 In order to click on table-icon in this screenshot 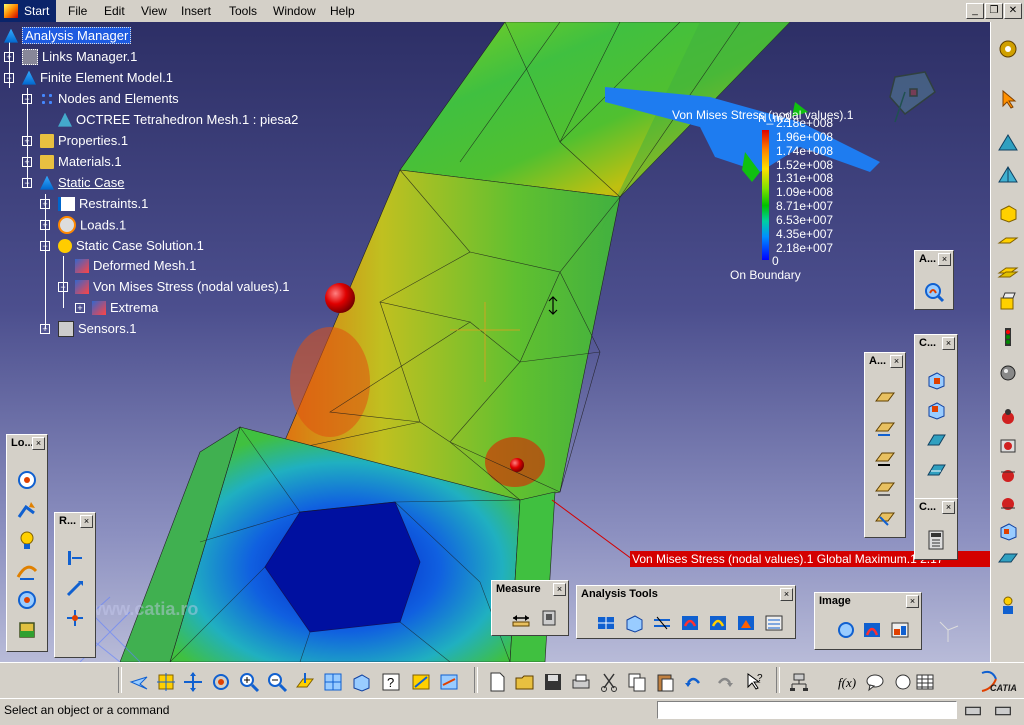, I will do `click(925, 682)`.